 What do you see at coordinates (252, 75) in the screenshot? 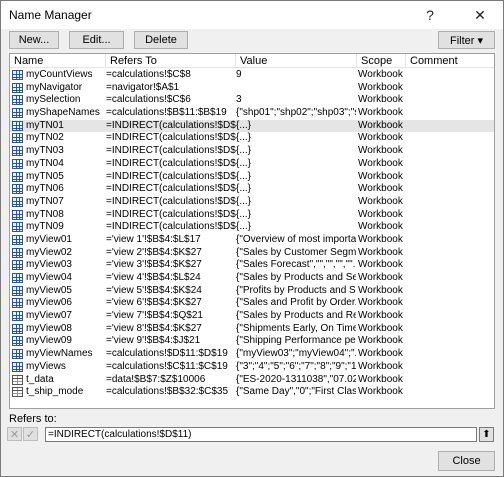
I see `table-row: myCountViews =calculations!$C$8 9 Workbook` at bounding box center [252, 75].